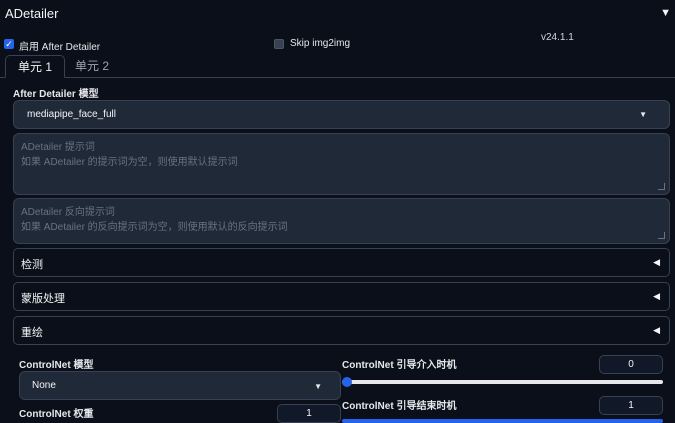  Describe the element at coordinates (31, 13) in the screenshot. I see `section-title: ADetailer` at that location.